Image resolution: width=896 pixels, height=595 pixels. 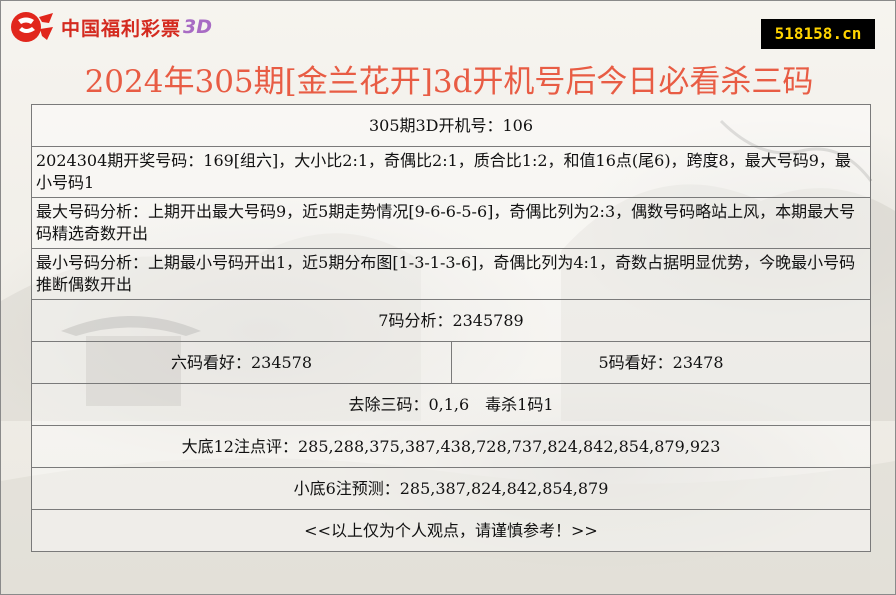 I want to click on page-title: 2024年305期[金兰花开]3d开机号后今日必看杀三码, so click(x=449, y=82).